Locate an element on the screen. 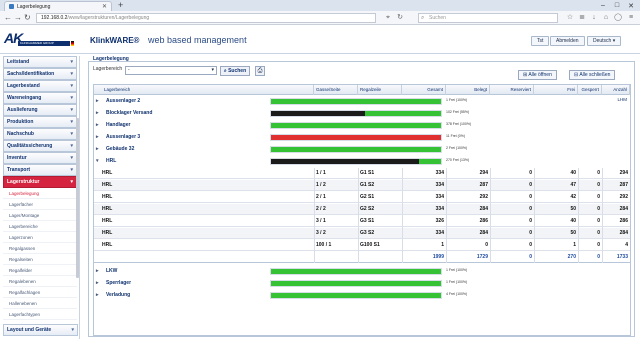  bookmark-star-icon: ☆ is located at coordinates (570, 18).